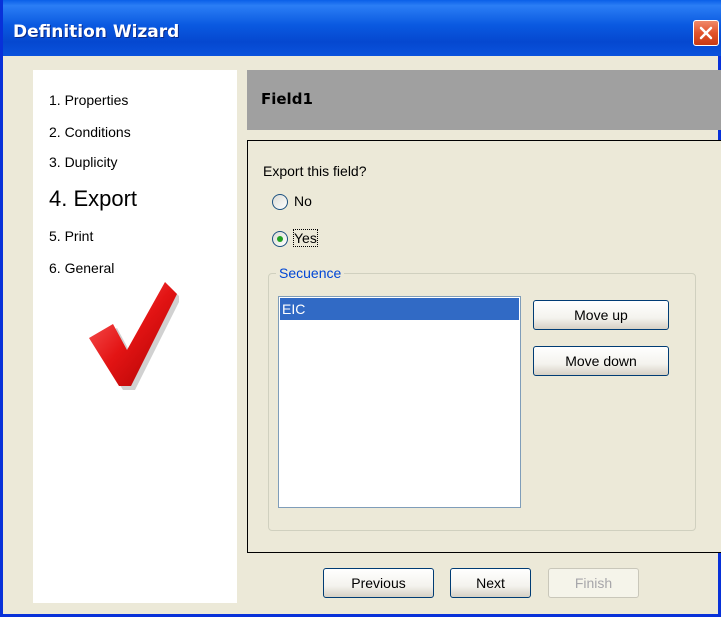  I want to click on move-up-button: Move up, so click(601, 315).